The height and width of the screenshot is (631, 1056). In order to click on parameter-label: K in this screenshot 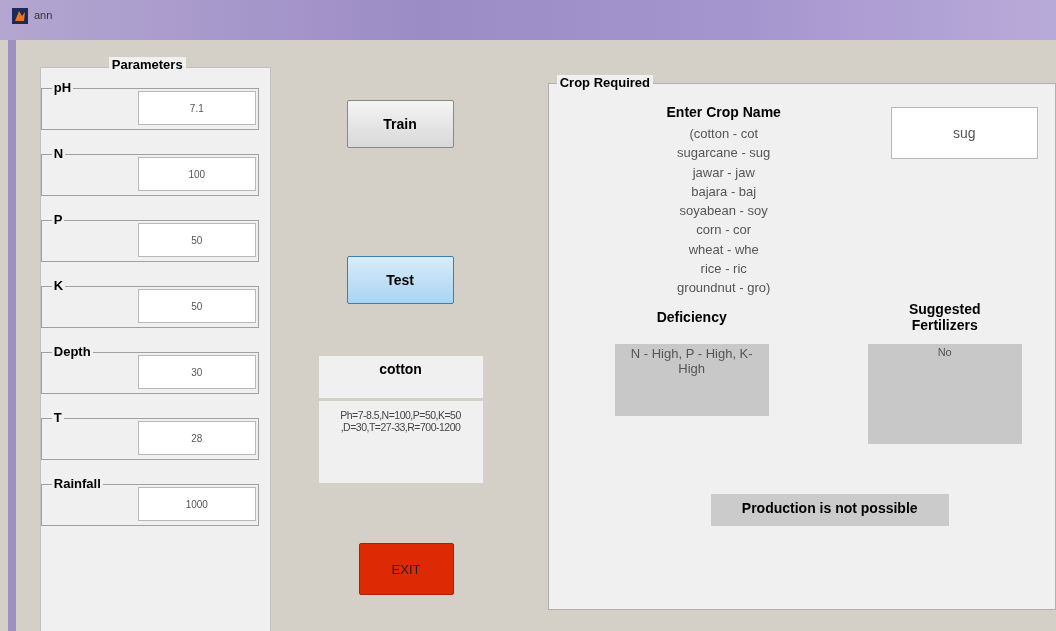, I will do `click(58, 285)`.